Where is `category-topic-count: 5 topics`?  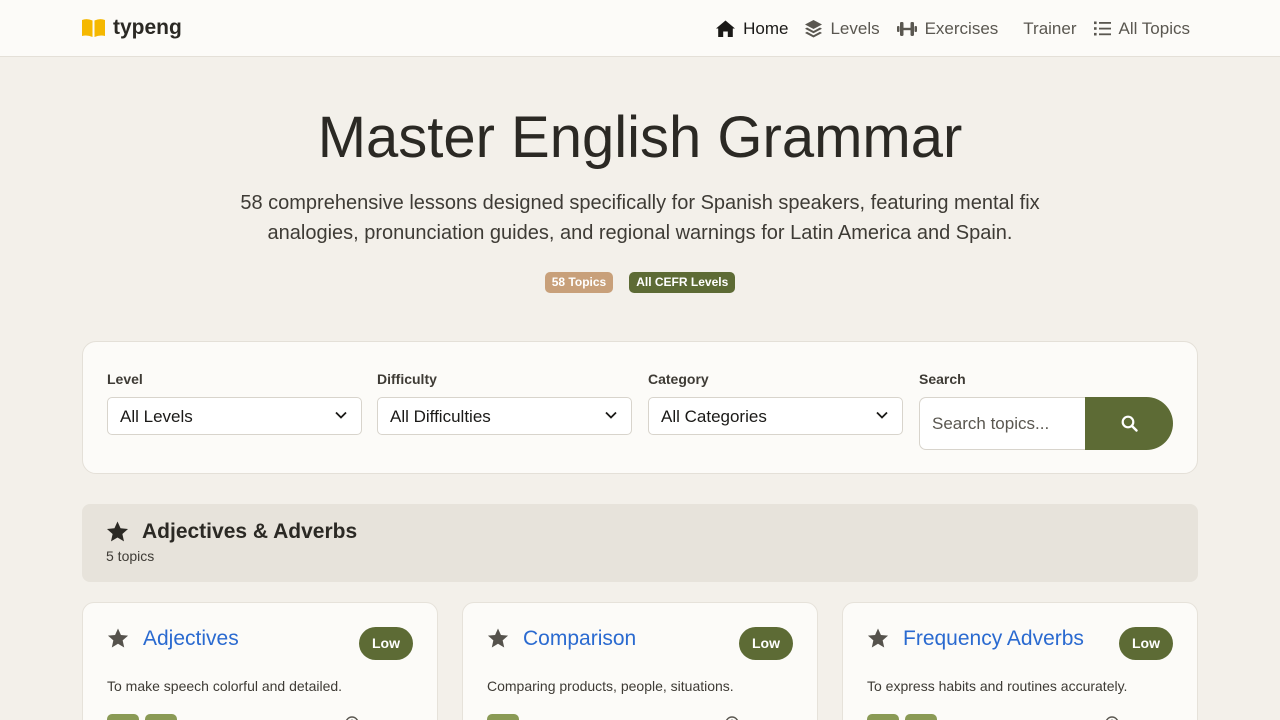
category-topic-count: 5 topics is located at coordinates (130, 556).